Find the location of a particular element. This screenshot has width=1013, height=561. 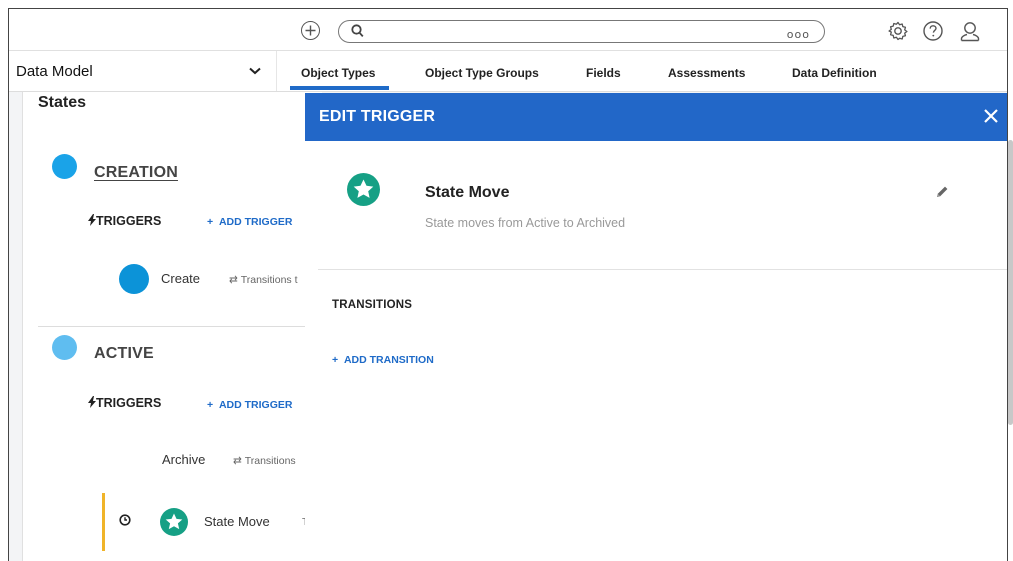

state-name-creation: CREATION is located at coordinates (136, 173).